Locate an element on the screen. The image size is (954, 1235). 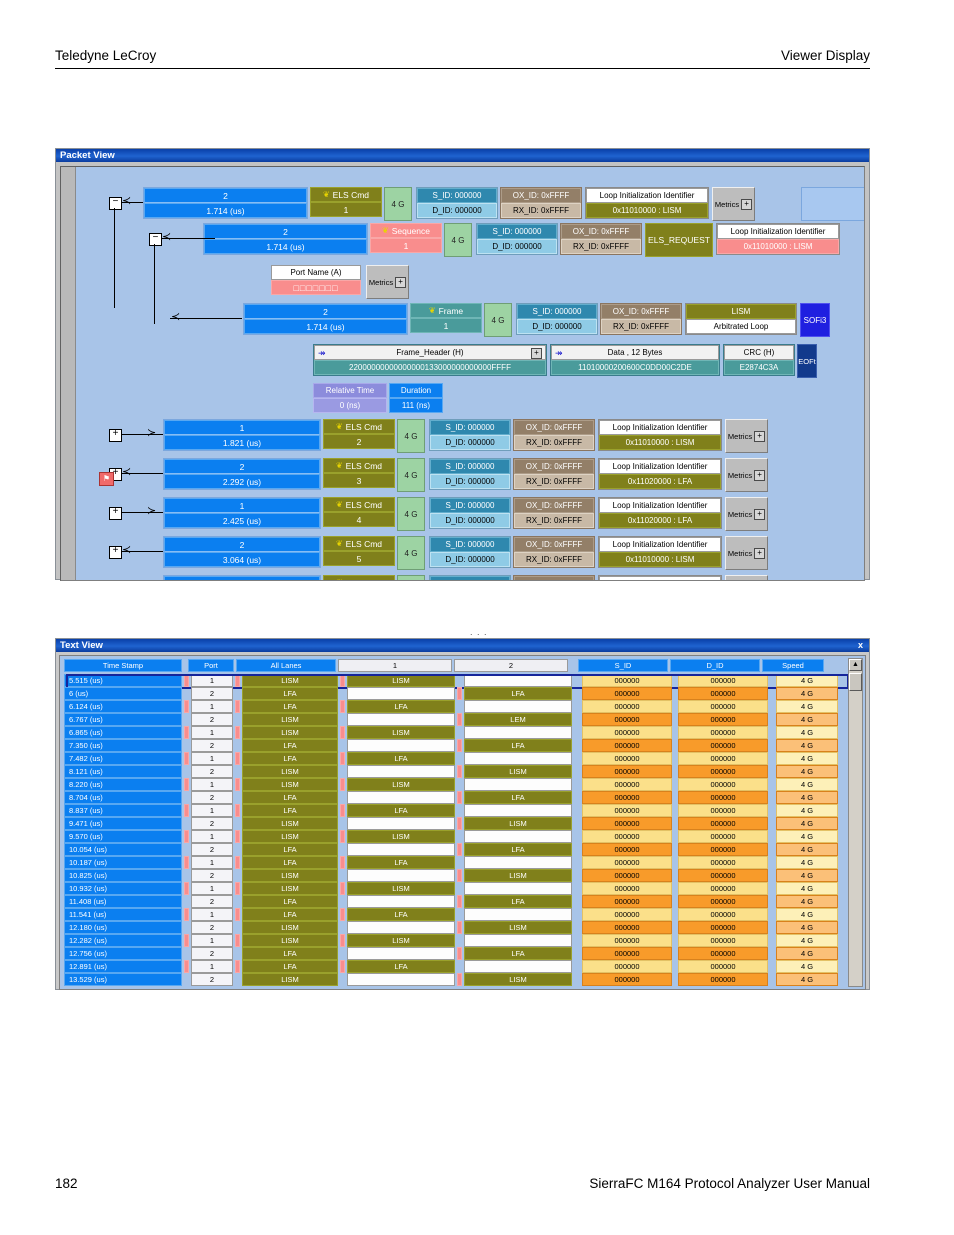
packet-d-id: D_ID: 000000 is located at coordinates (470, 559).